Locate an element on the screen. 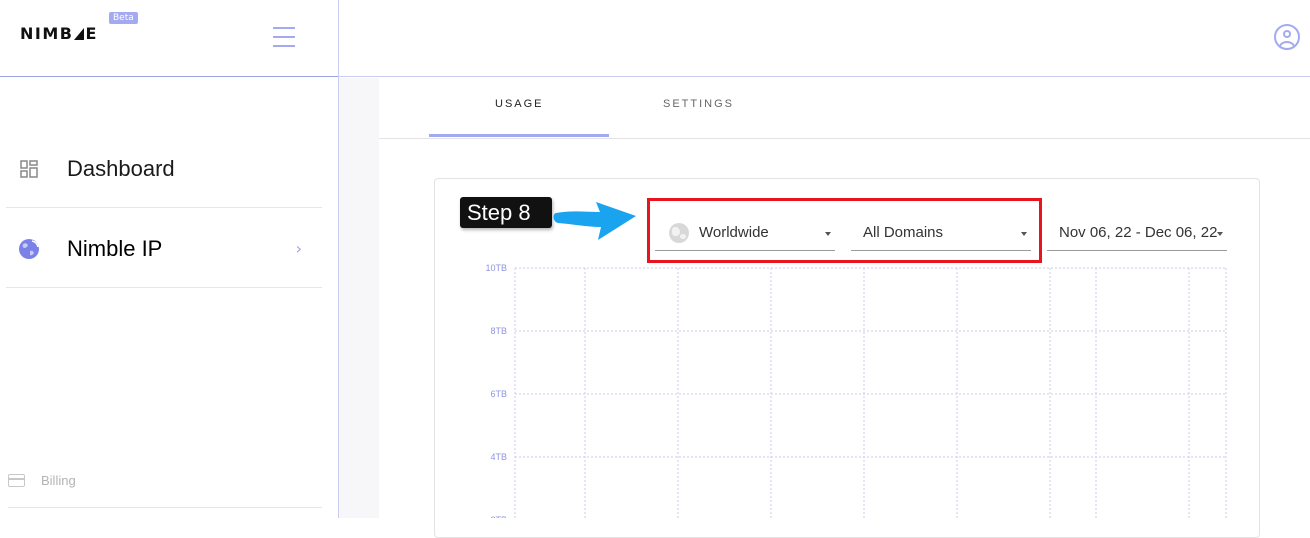 The image size is (1310, 538). y-axis: 10TB8TB6TB4TB2TB is located at coordinates (496, 390).